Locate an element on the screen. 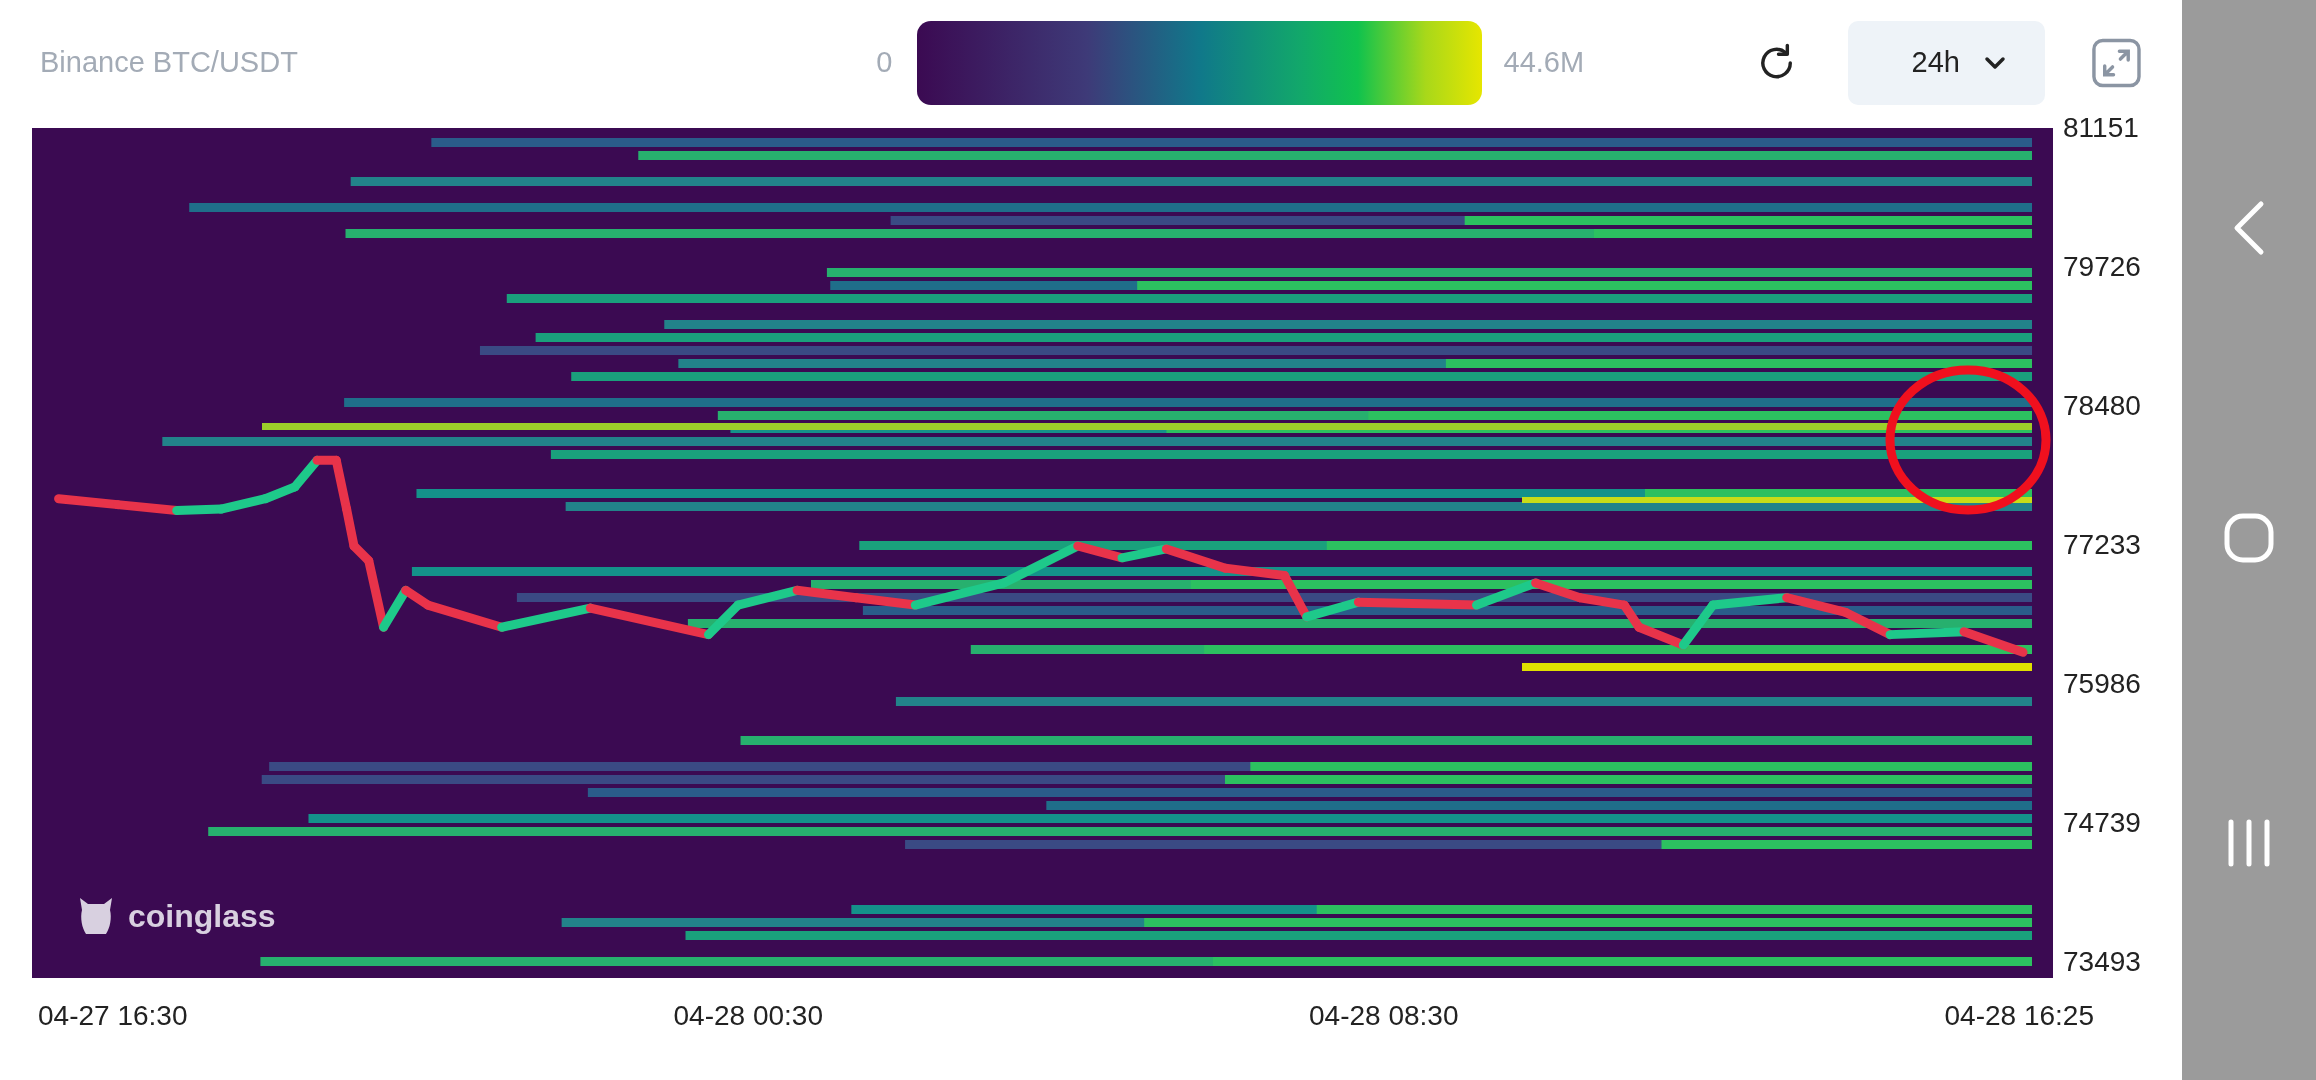 The width and height of the screenshot is (2316, 1080). y-axis-label: 79726 is located at coordinates (2102, 267).